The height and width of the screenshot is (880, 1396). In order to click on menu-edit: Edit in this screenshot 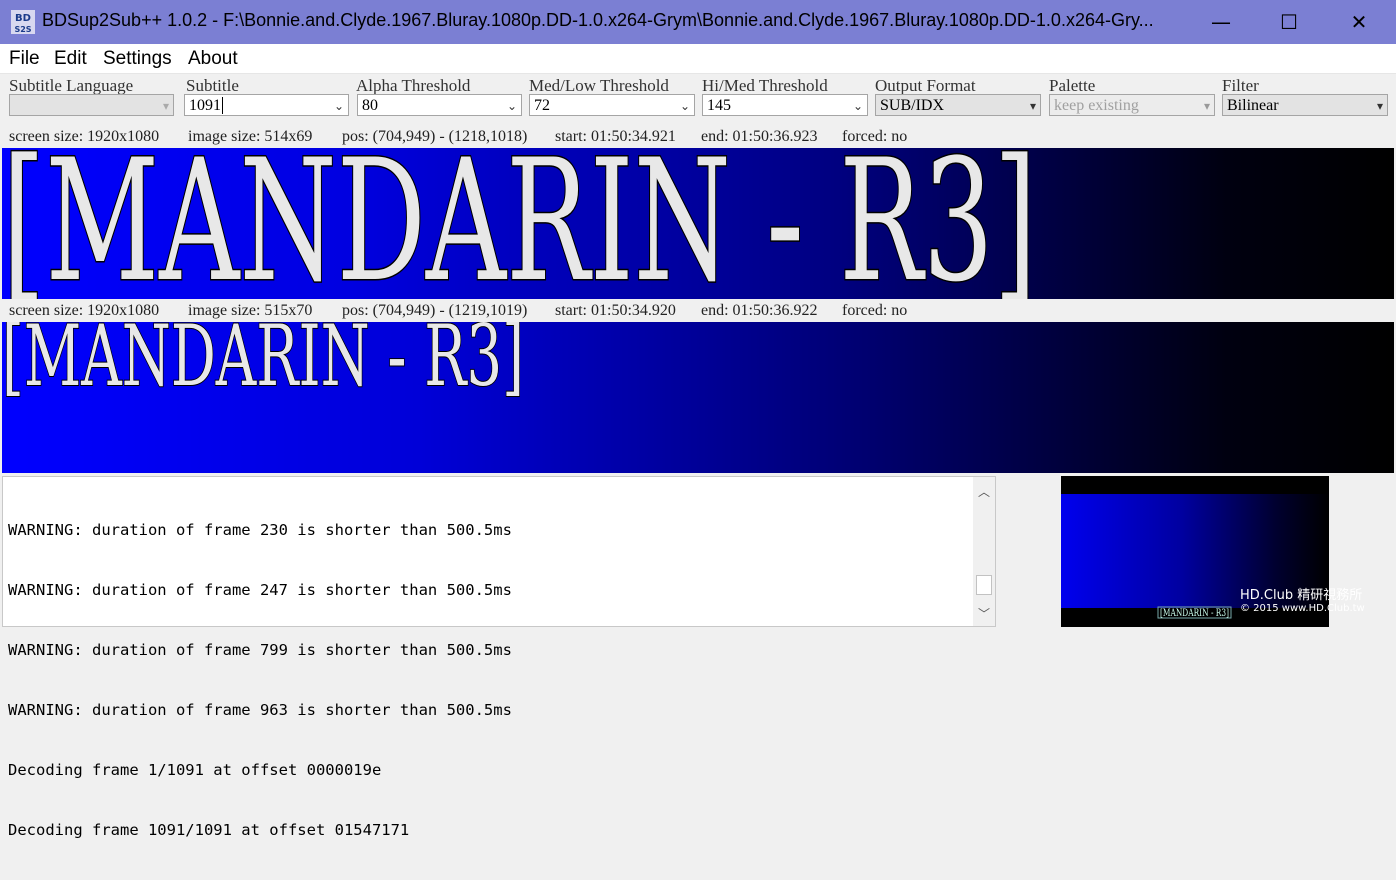, I will do `click(70, 59)`.